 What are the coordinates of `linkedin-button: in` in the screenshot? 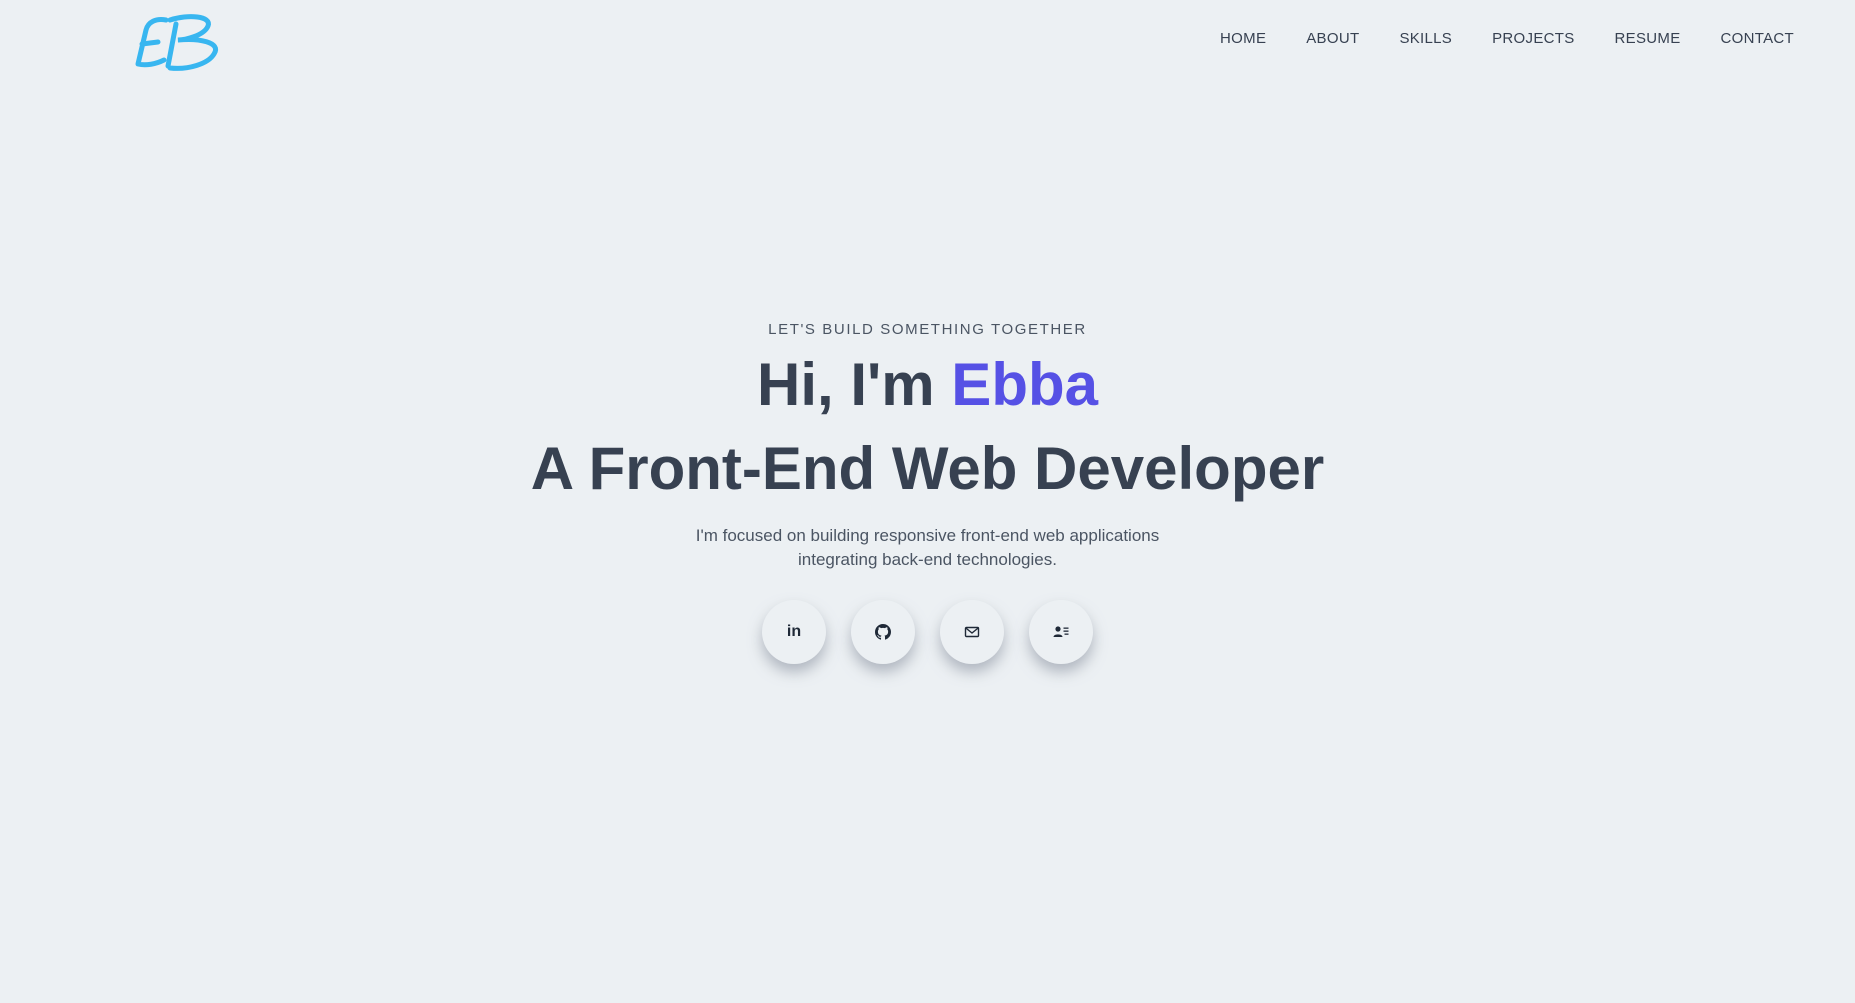 It's located at (794, 632).